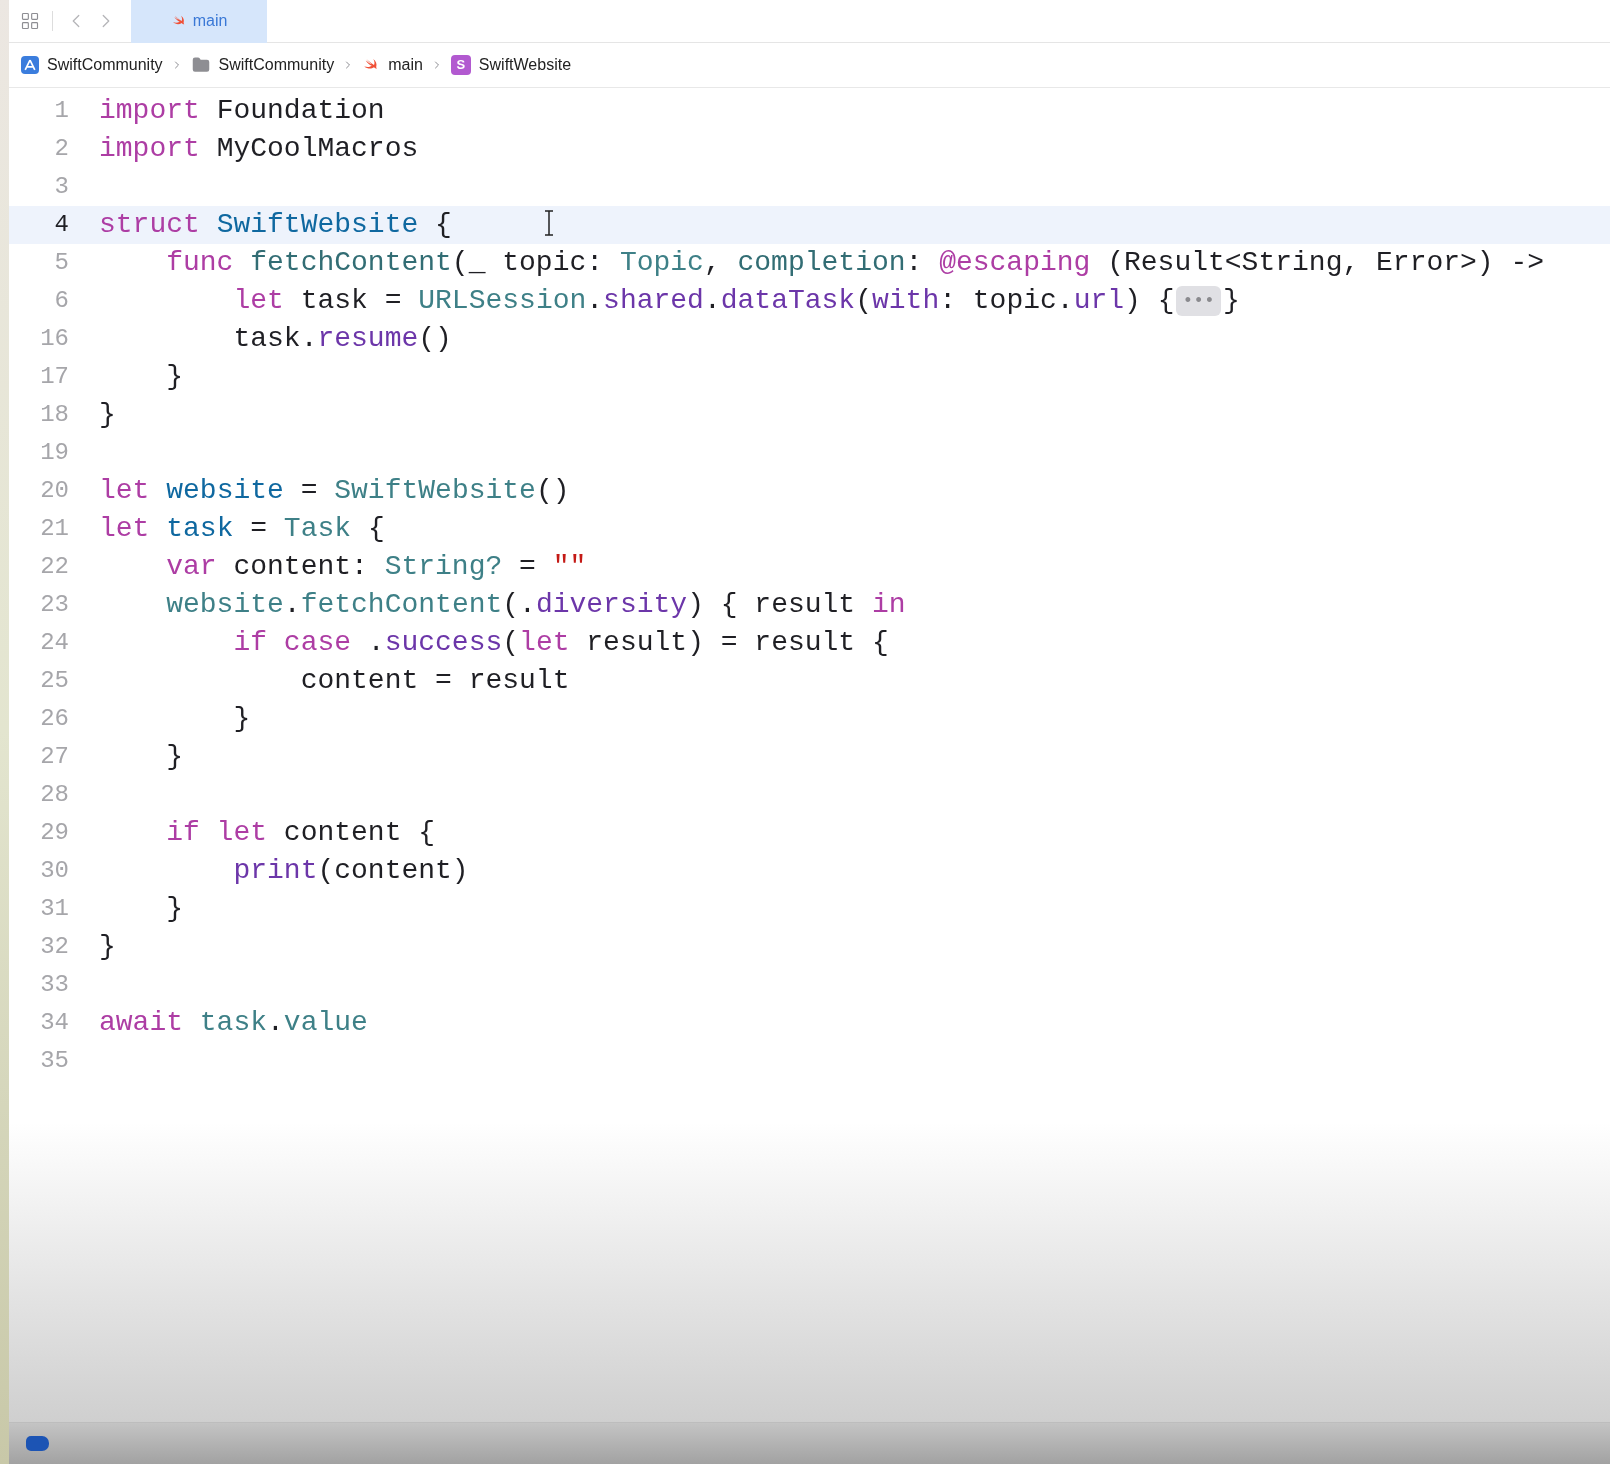 Image resolution: width=1610 pixels, height=1464 pixels. I want to click on line-number: 26, so click(54, 719).